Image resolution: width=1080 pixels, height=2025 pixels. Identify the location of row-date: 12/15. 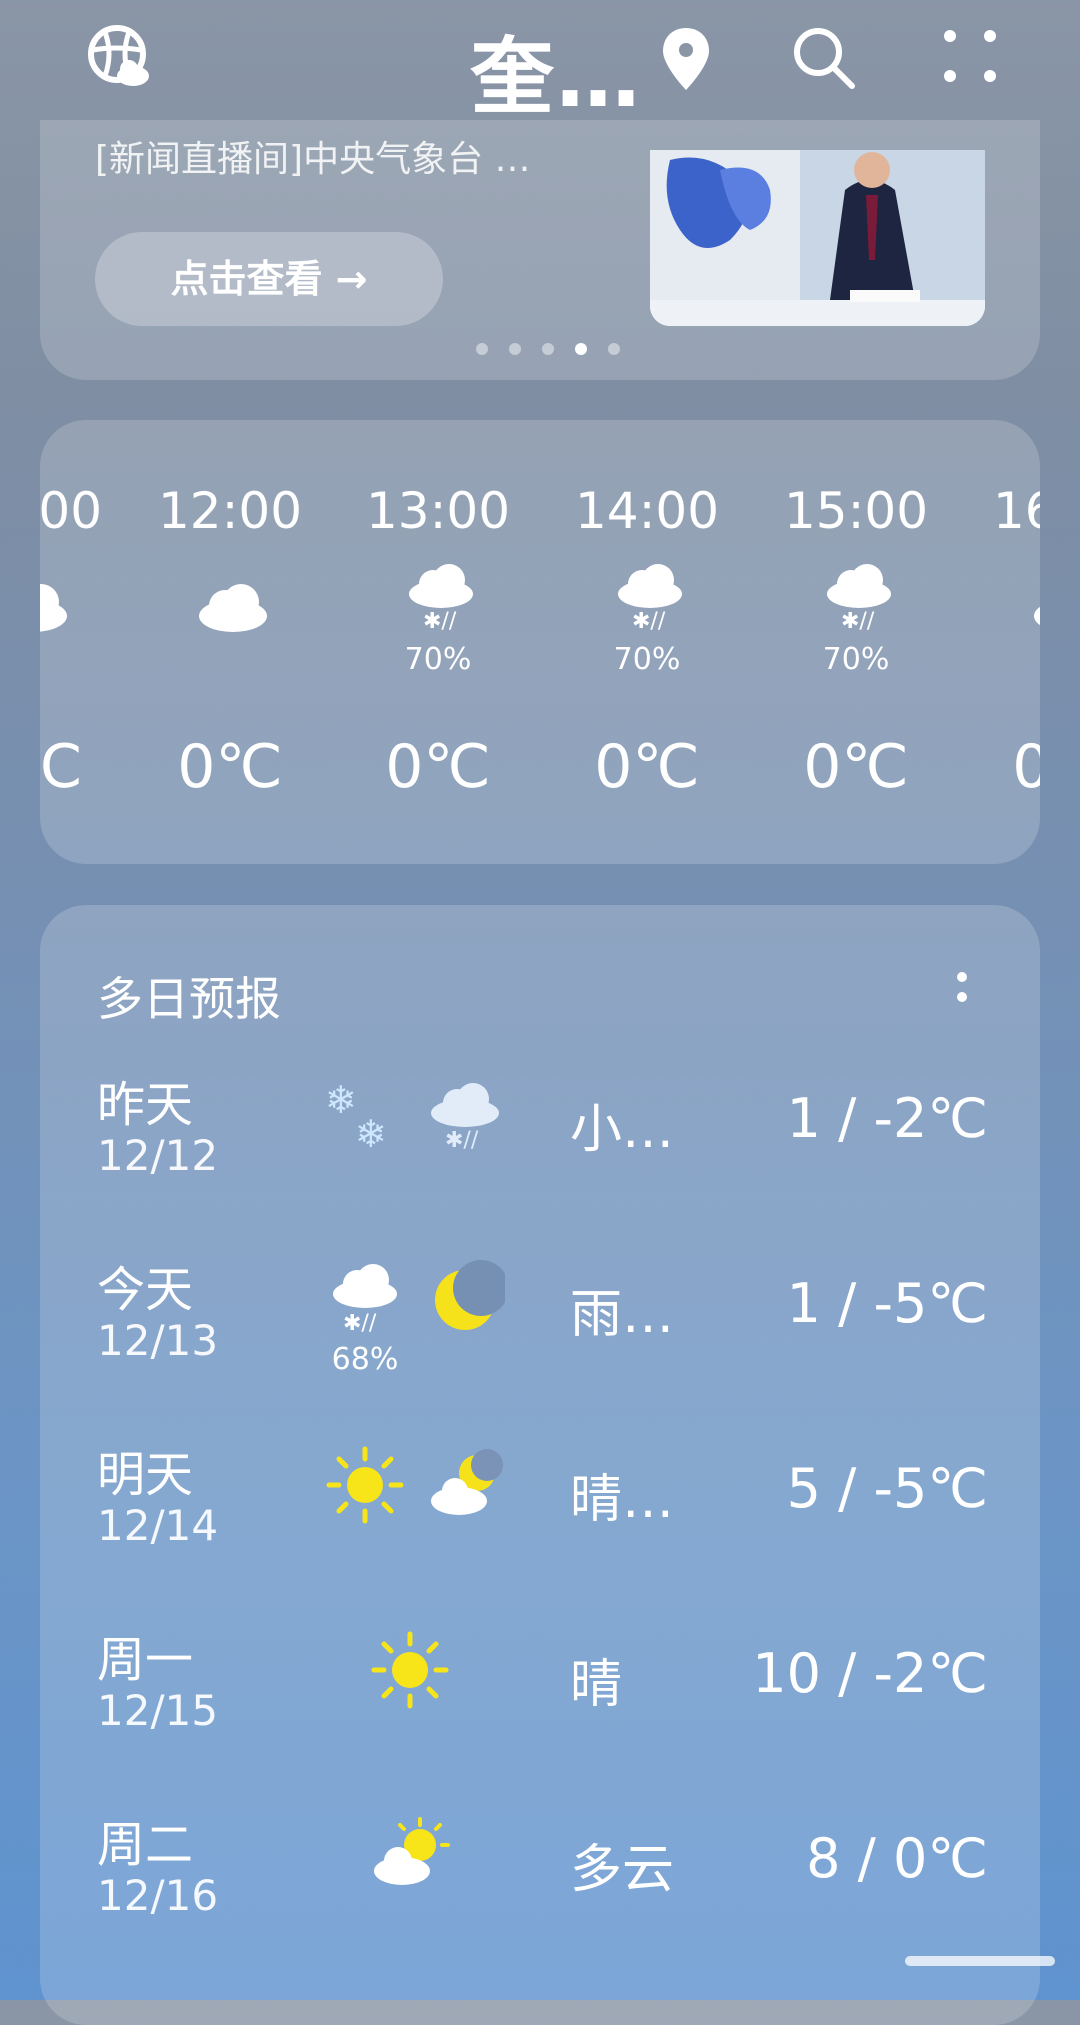
(158, 1710).